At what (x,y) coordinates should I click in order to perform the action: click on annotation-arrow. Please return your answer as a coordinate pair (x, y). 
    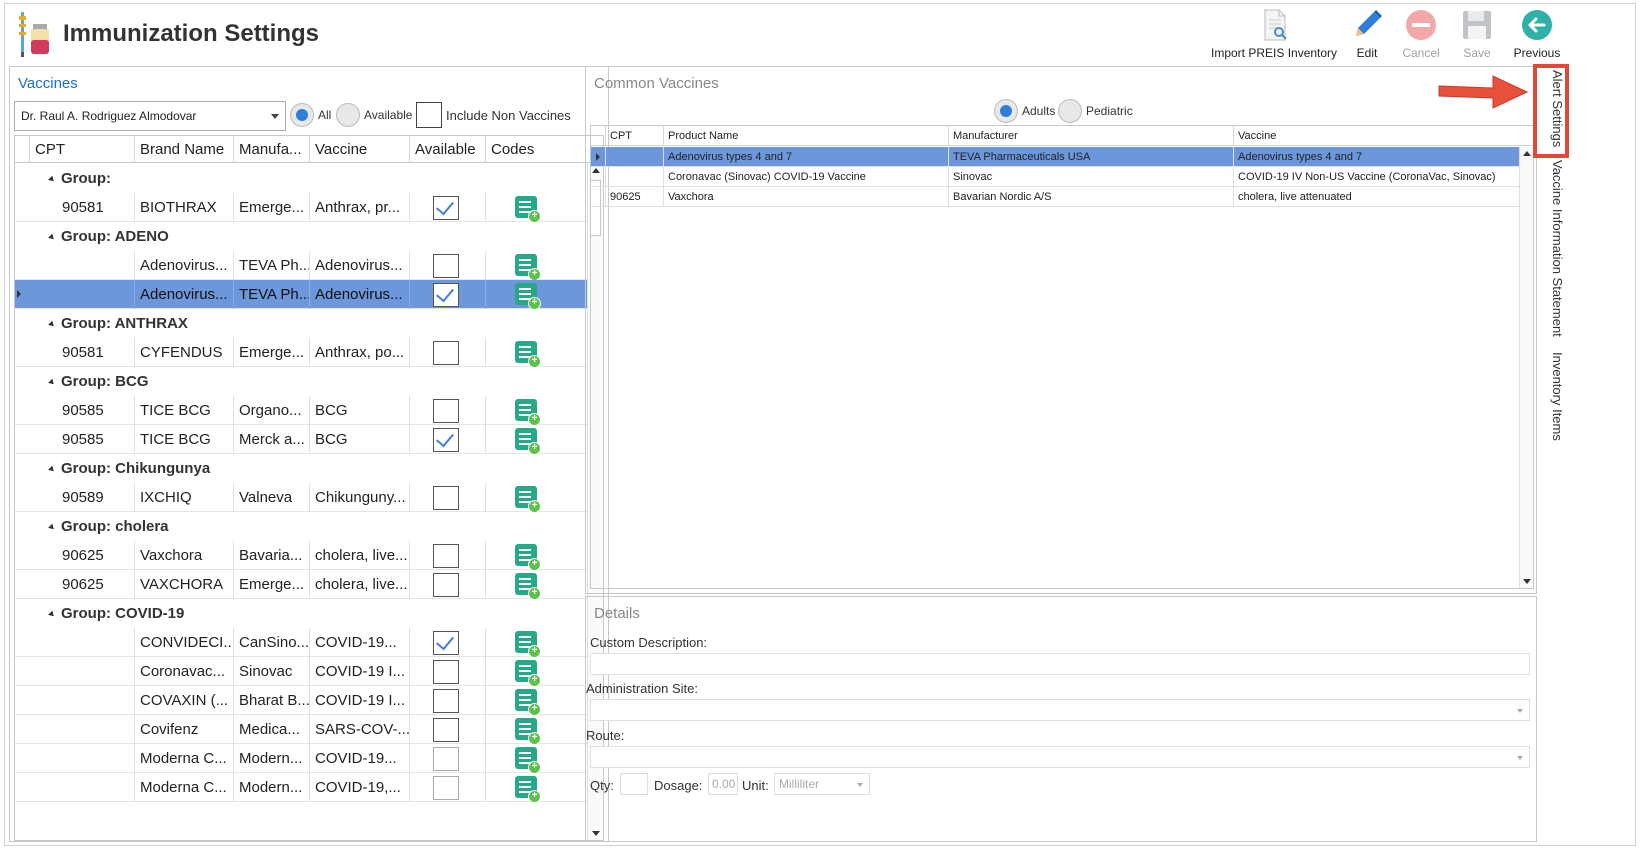
    Looking at the image, I should click on (1483, 92).